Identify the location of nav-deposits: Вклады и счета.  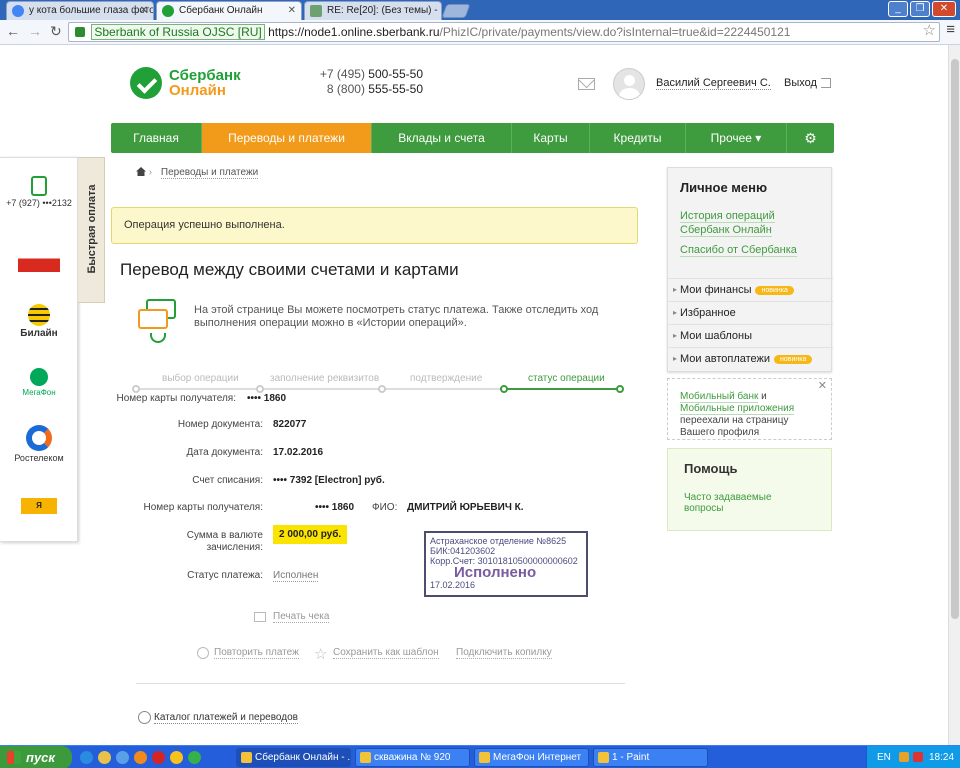
(442, 138).